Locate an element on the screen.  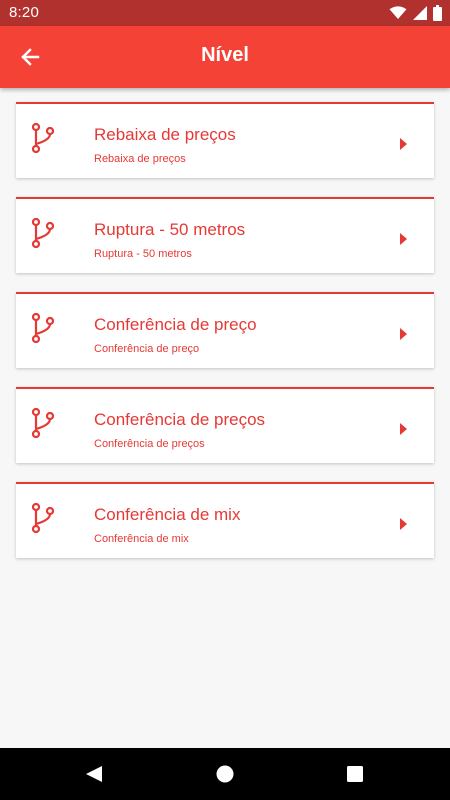
page-title: Nível is located at coordinates (225, 55).